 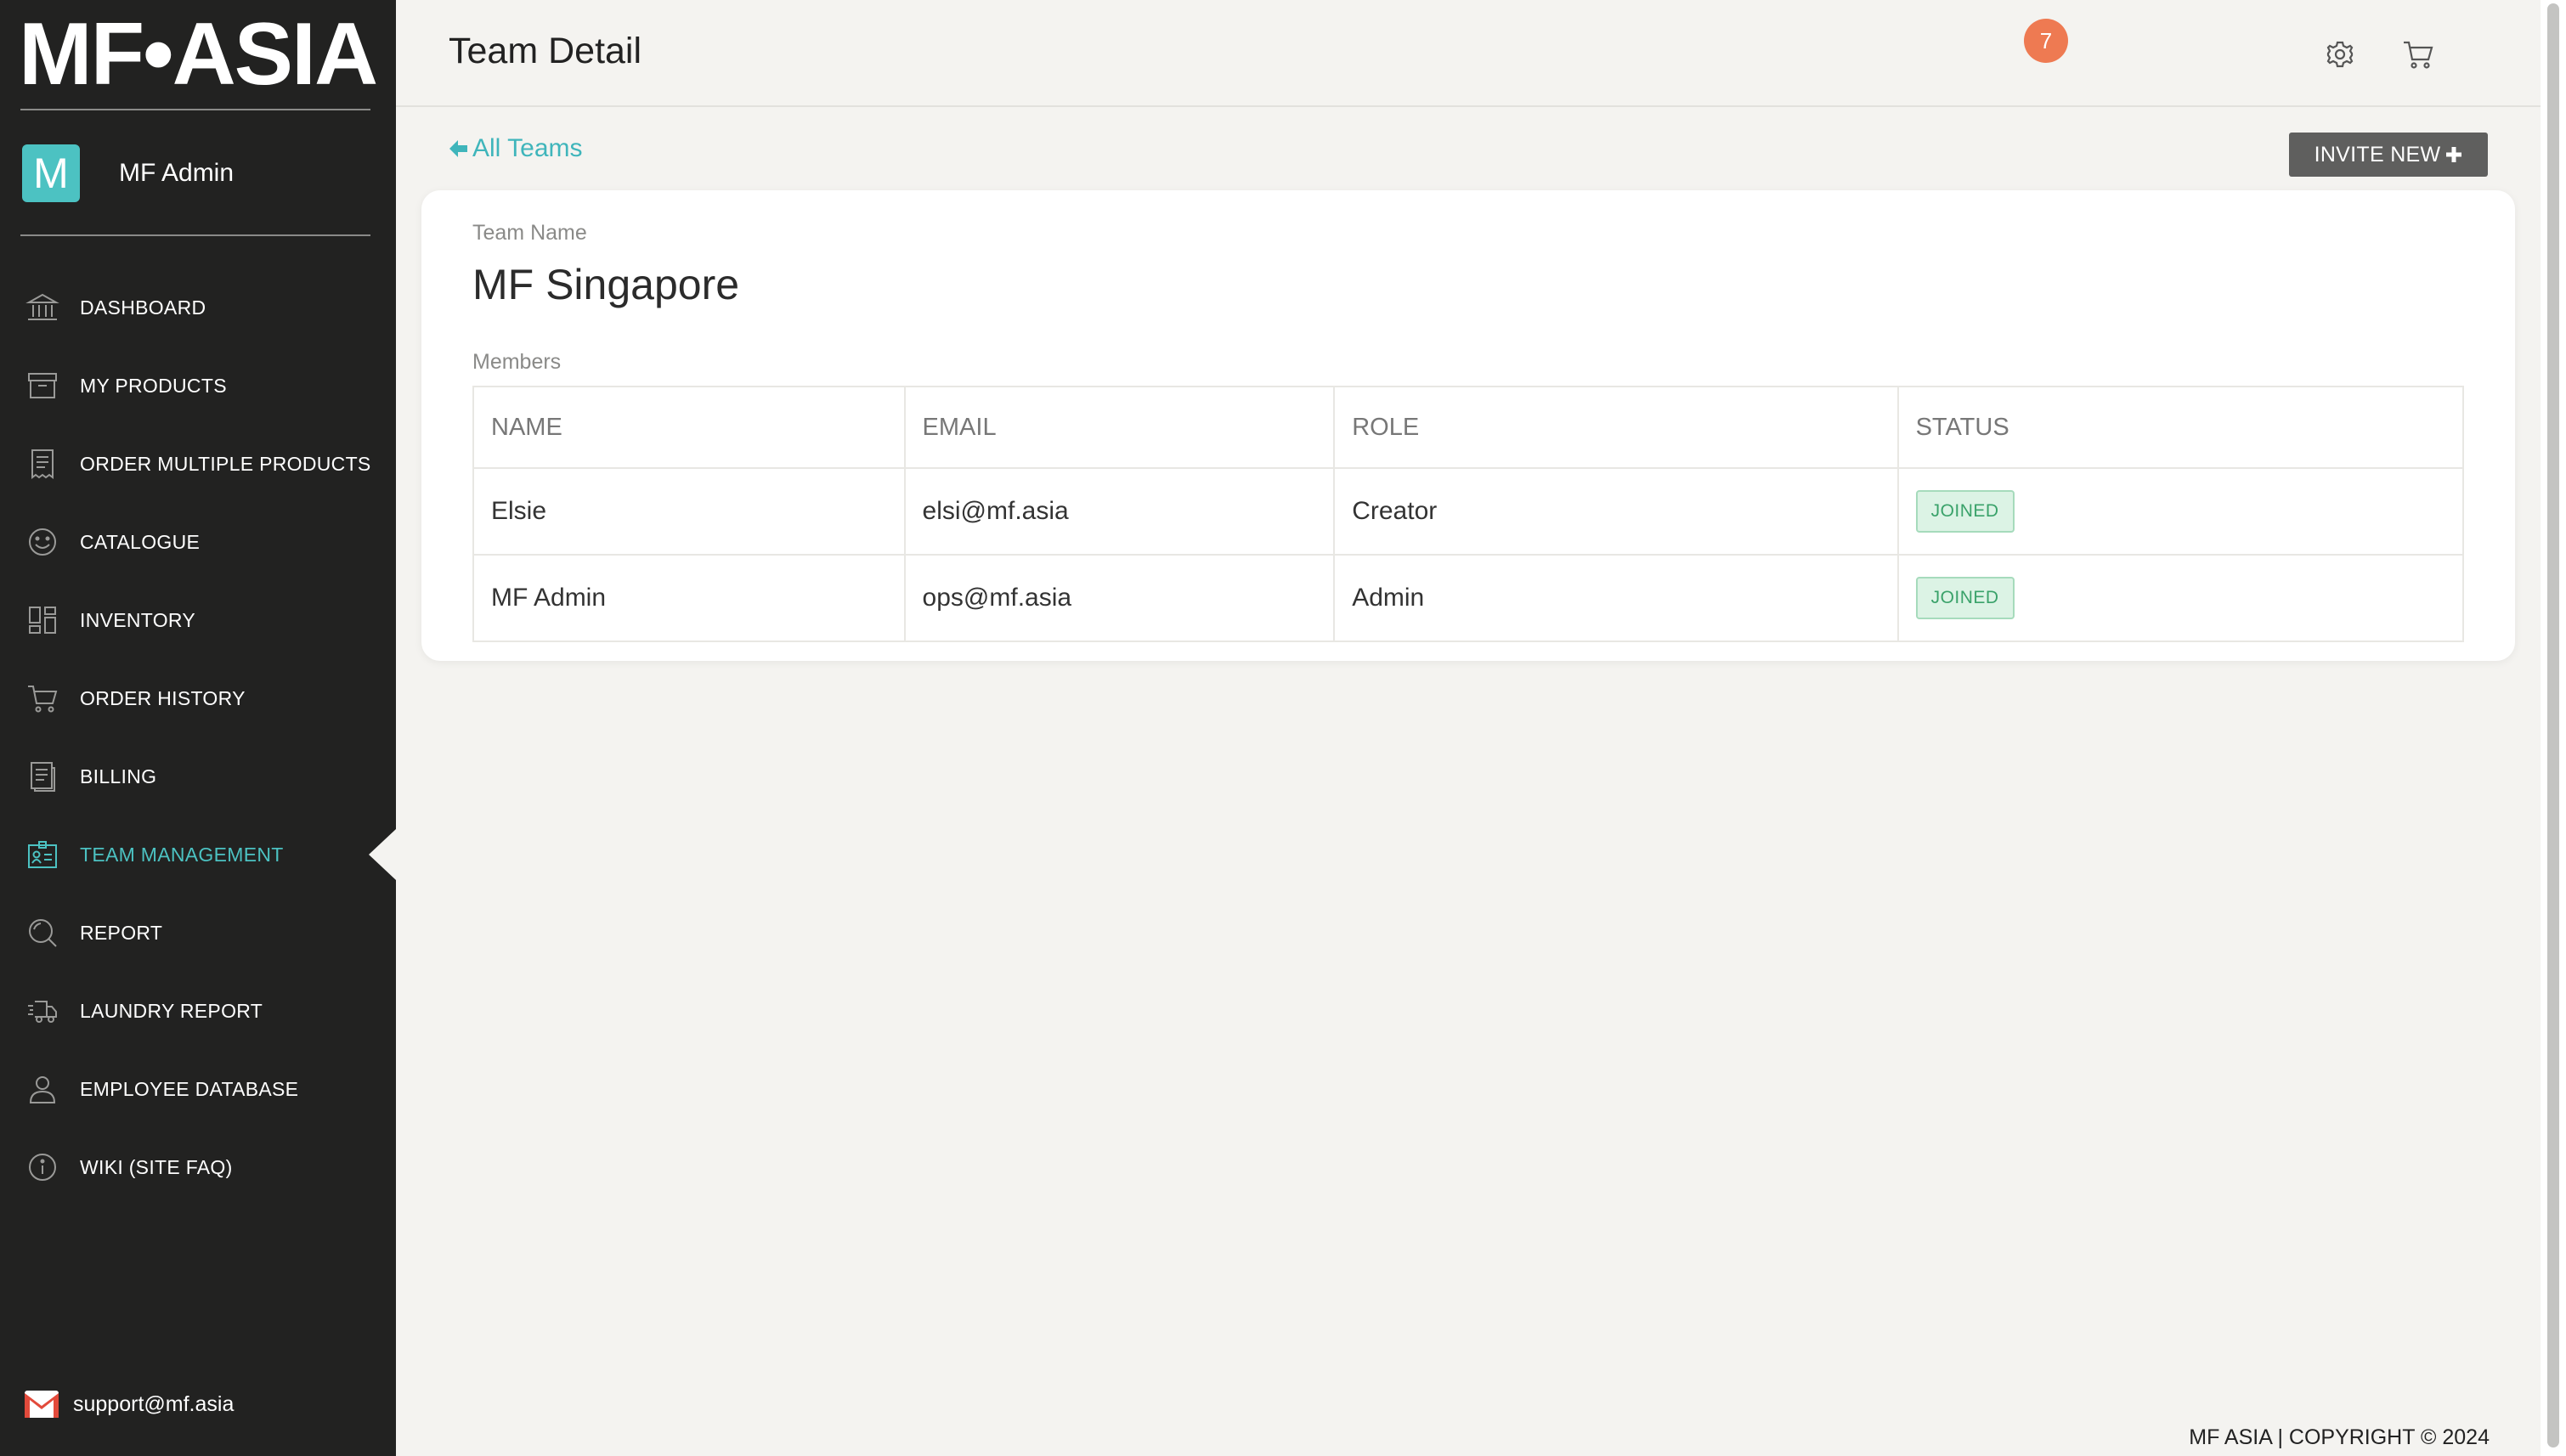 I want to click on all-teams-label: All Teams, so click(x=527, y=148).